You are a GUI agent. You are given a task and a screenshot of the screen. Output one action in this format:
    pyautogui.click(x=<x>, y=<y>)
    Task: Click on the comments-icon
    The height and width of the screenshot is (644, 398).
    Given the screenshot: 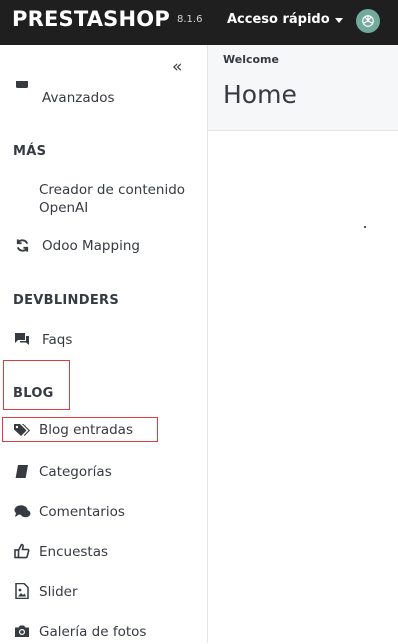 What is the action you would take?
    pyautogui.click(x=22, y=339)
    